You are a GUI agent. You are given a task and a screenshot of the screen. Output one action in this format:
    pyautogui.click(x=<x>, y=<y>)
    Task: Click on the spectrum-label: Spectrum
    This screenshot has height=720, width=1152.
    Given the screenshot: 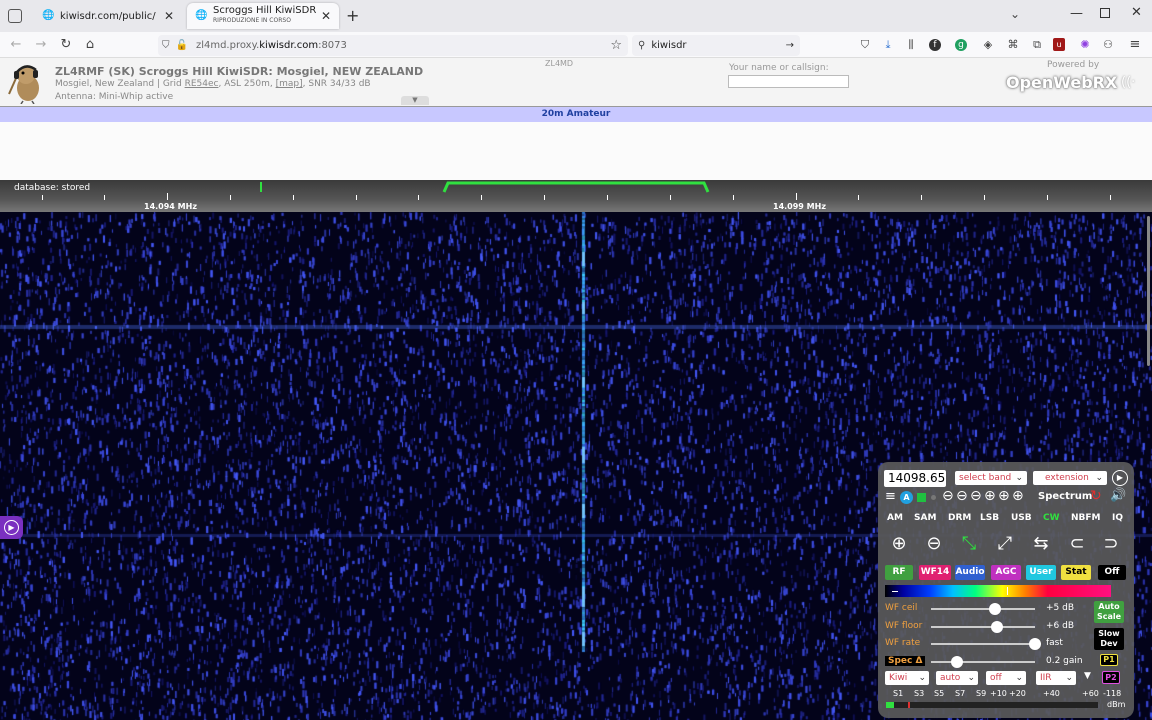 What is the action you would take?
    pyautogui.click(x=1065, y=496)
    